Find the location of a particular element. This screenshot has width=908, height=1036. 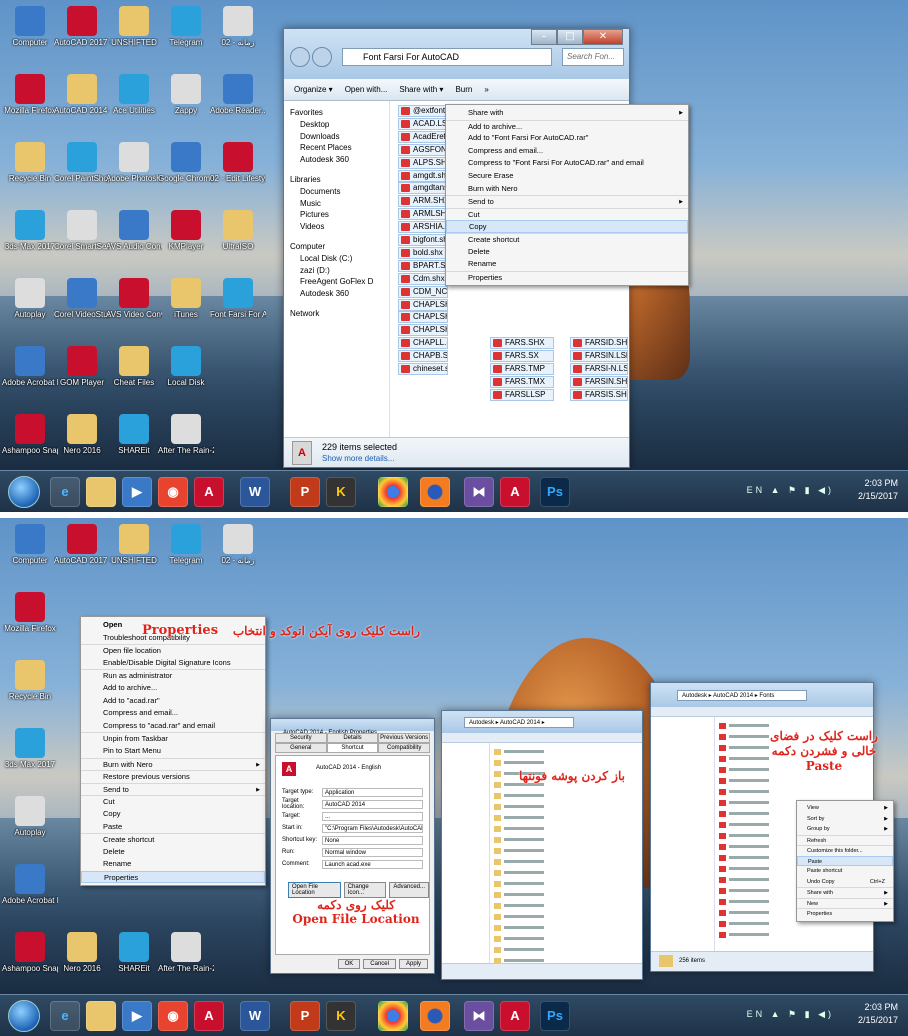

menu-item: View is located at coordinates (845, 808).